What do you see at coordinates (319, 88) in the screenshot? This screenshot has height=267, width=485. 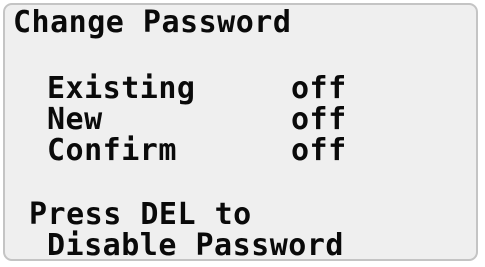 I see `existing-value: off` at bounding box center [319, 88].